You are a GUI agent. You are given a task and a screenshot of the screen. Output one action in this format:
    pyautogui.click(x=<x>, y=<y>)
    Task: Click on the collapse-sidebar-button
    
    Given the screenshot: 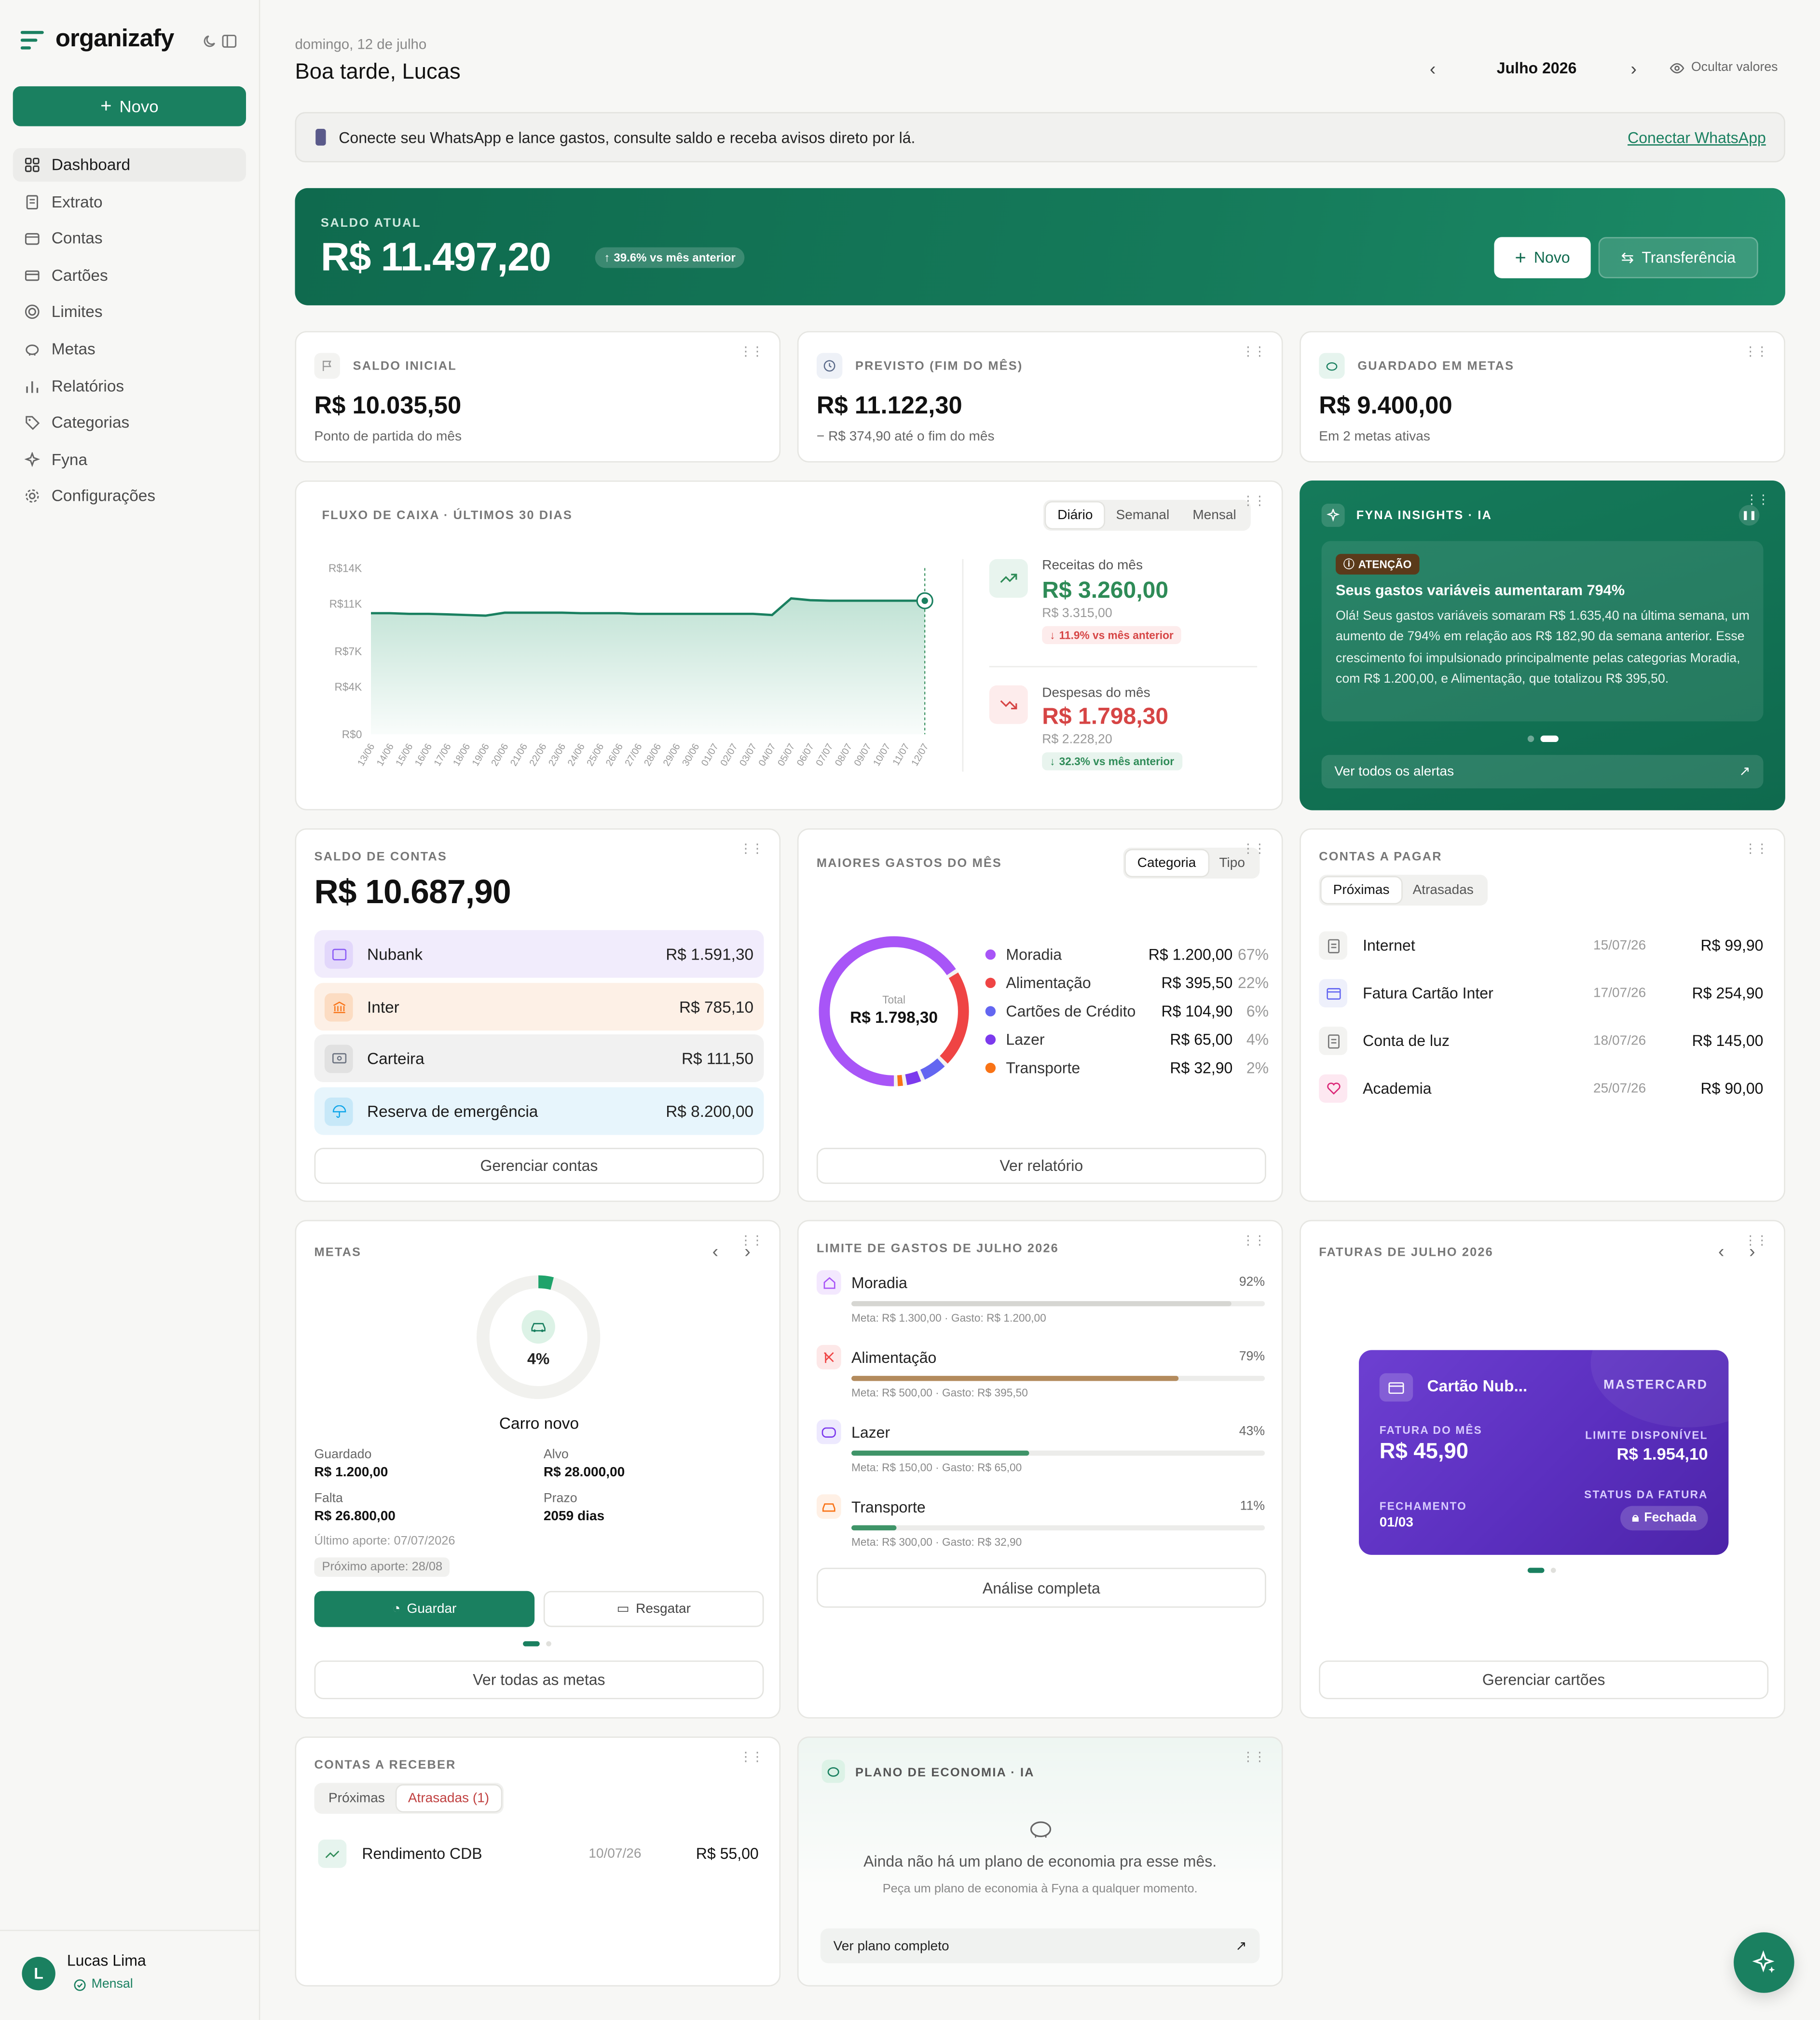 What is the action you would take?
    pyautogui.click(x=229, y=41)
    